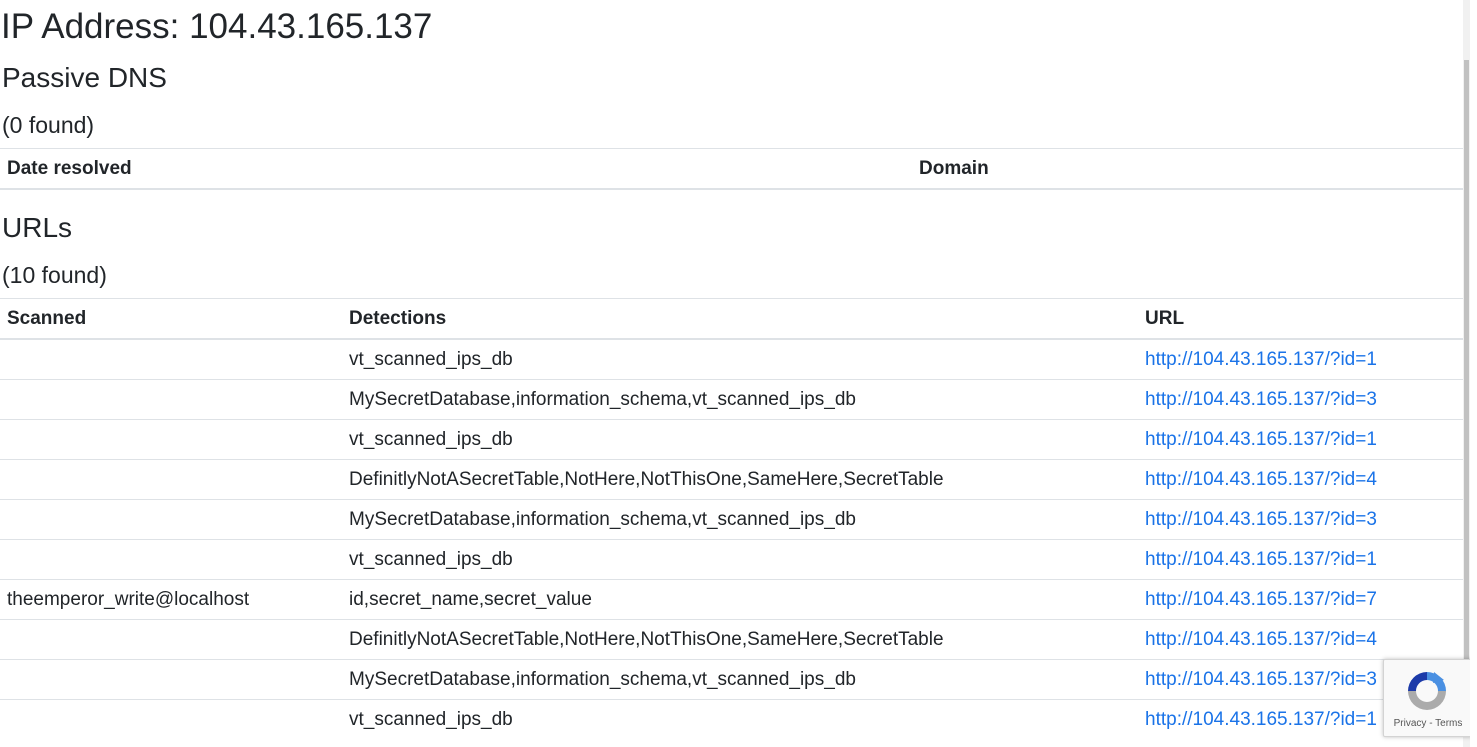 This screenshot has height=747, width=1477. I want to click on urls-title: URLs, so click(37, 227).